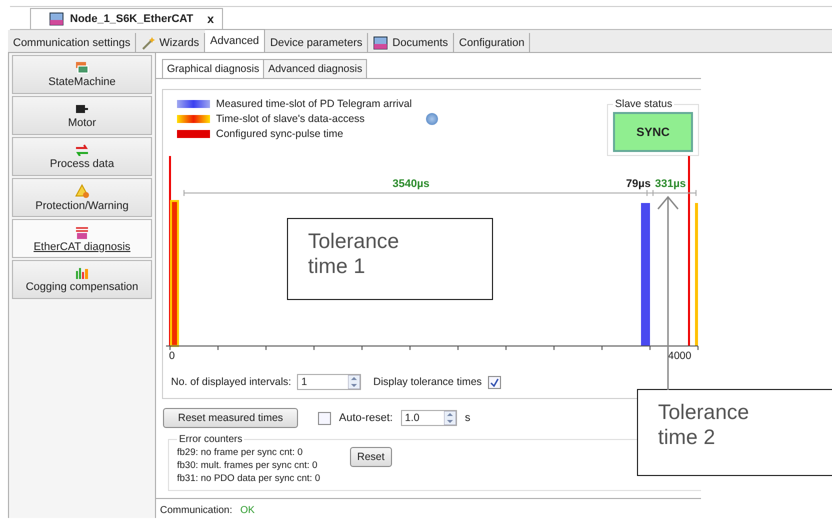  I want to click on access-slot-swatch, so click(193, 119).